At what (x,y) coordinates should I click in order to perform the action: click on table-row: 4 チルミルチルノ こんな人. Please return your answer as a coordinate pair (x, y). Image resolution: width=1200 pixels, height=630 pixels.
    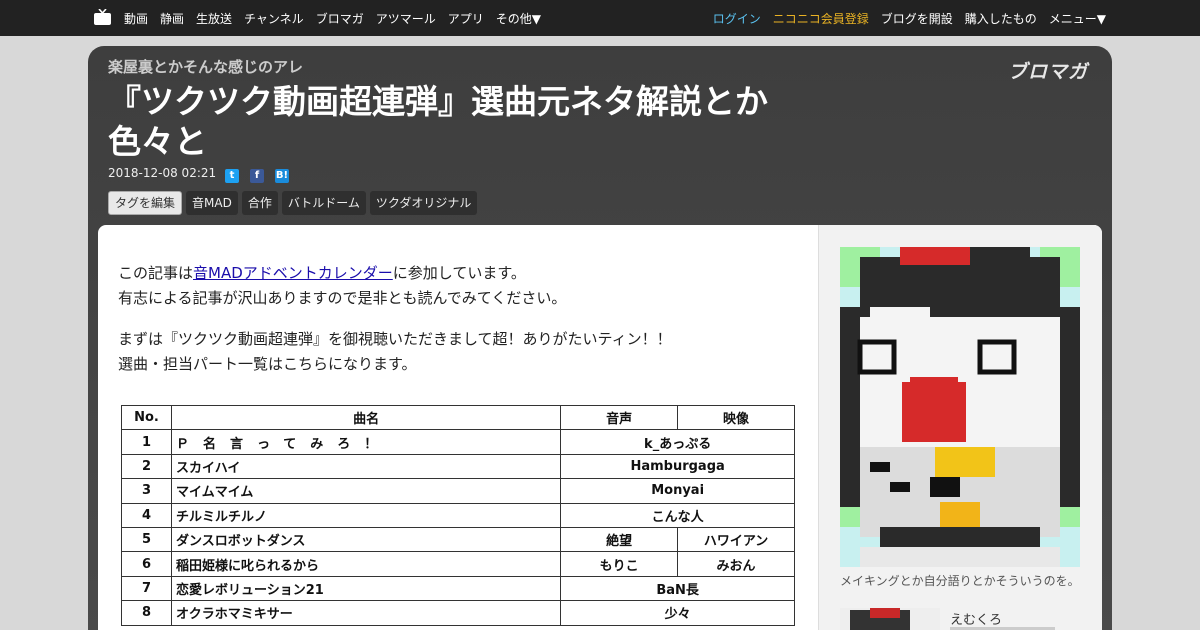
    Looking at the image, I should click on (458, 515).